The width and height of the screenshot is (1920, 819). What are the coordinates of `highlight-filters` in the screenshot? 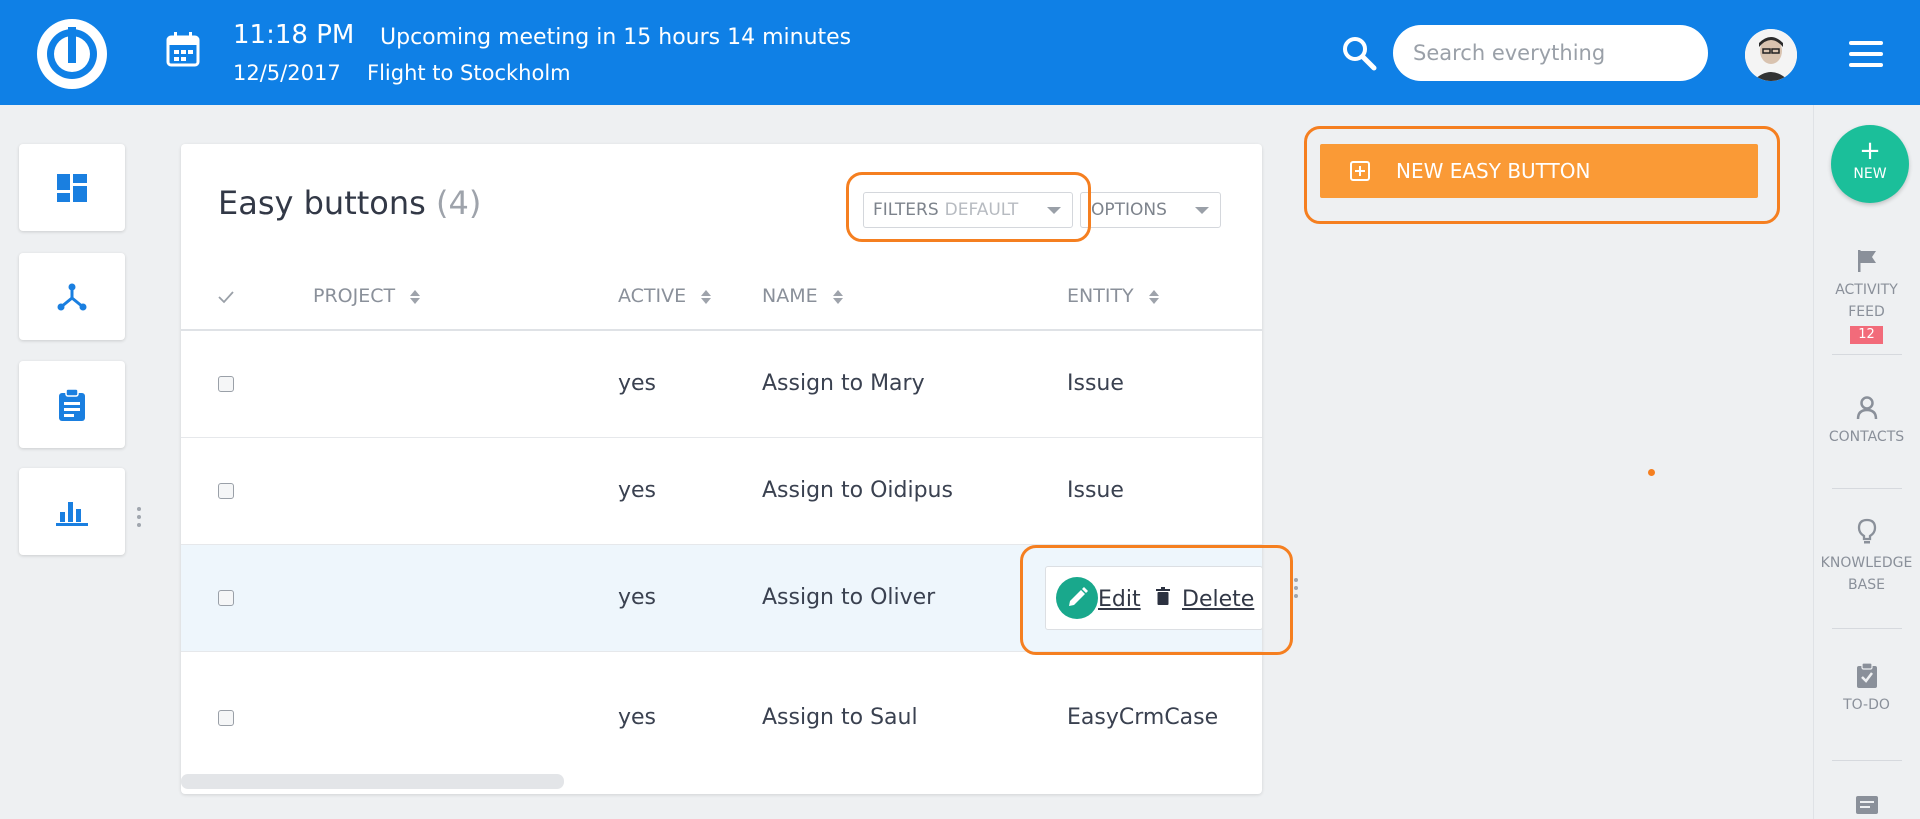 It's located at (968, 207).